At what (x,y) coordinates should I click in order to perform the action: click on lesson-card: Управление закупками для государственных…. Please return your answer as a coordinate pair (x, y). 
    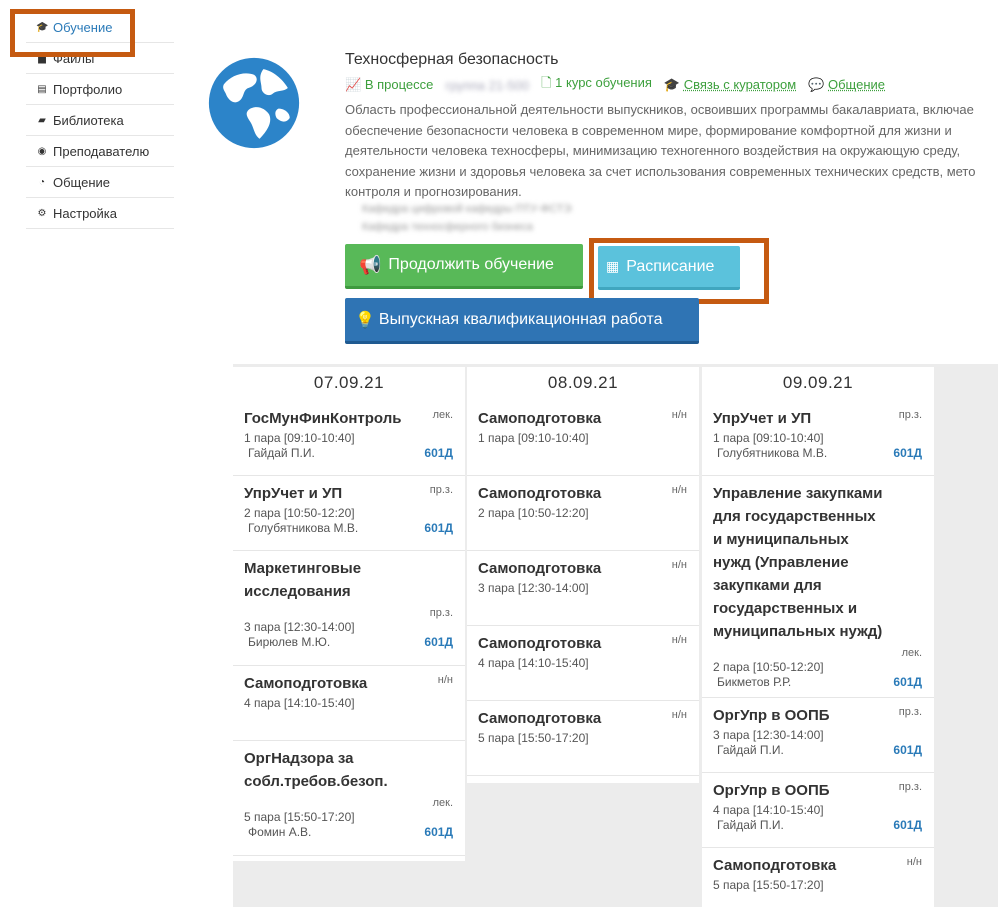
    Looking at the image, I should click on (818, 587).